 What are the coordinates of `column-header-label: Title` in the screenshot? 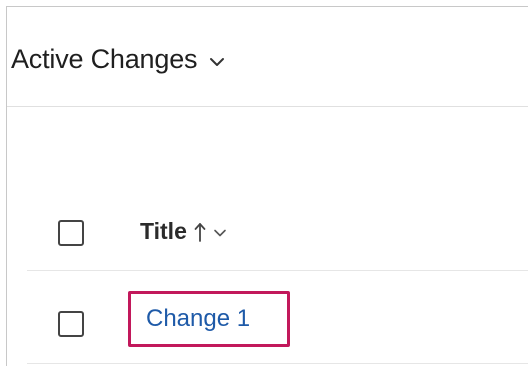 It's located at (163, 231).